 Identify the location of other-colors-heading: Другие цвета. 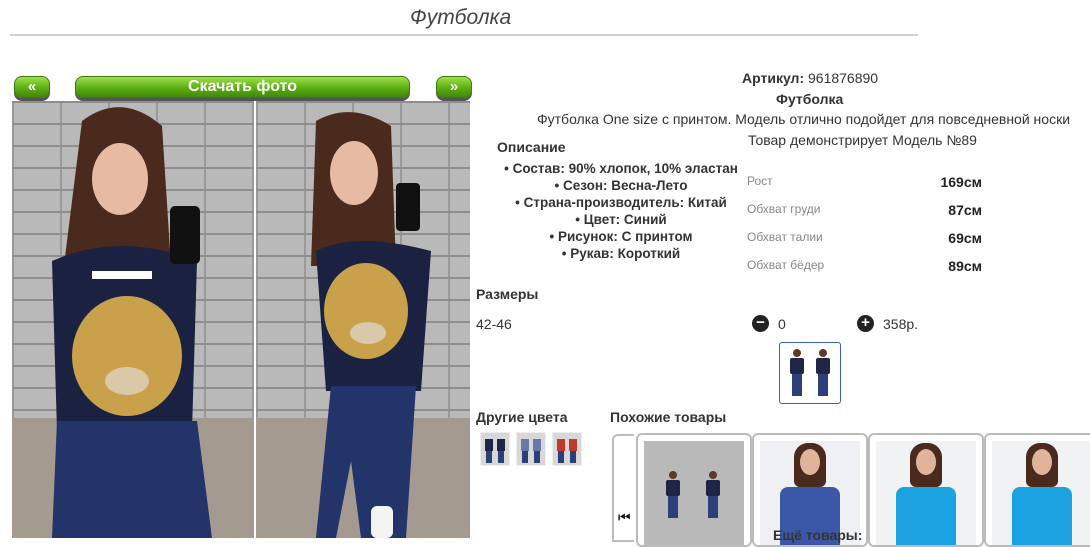
(522, 417).